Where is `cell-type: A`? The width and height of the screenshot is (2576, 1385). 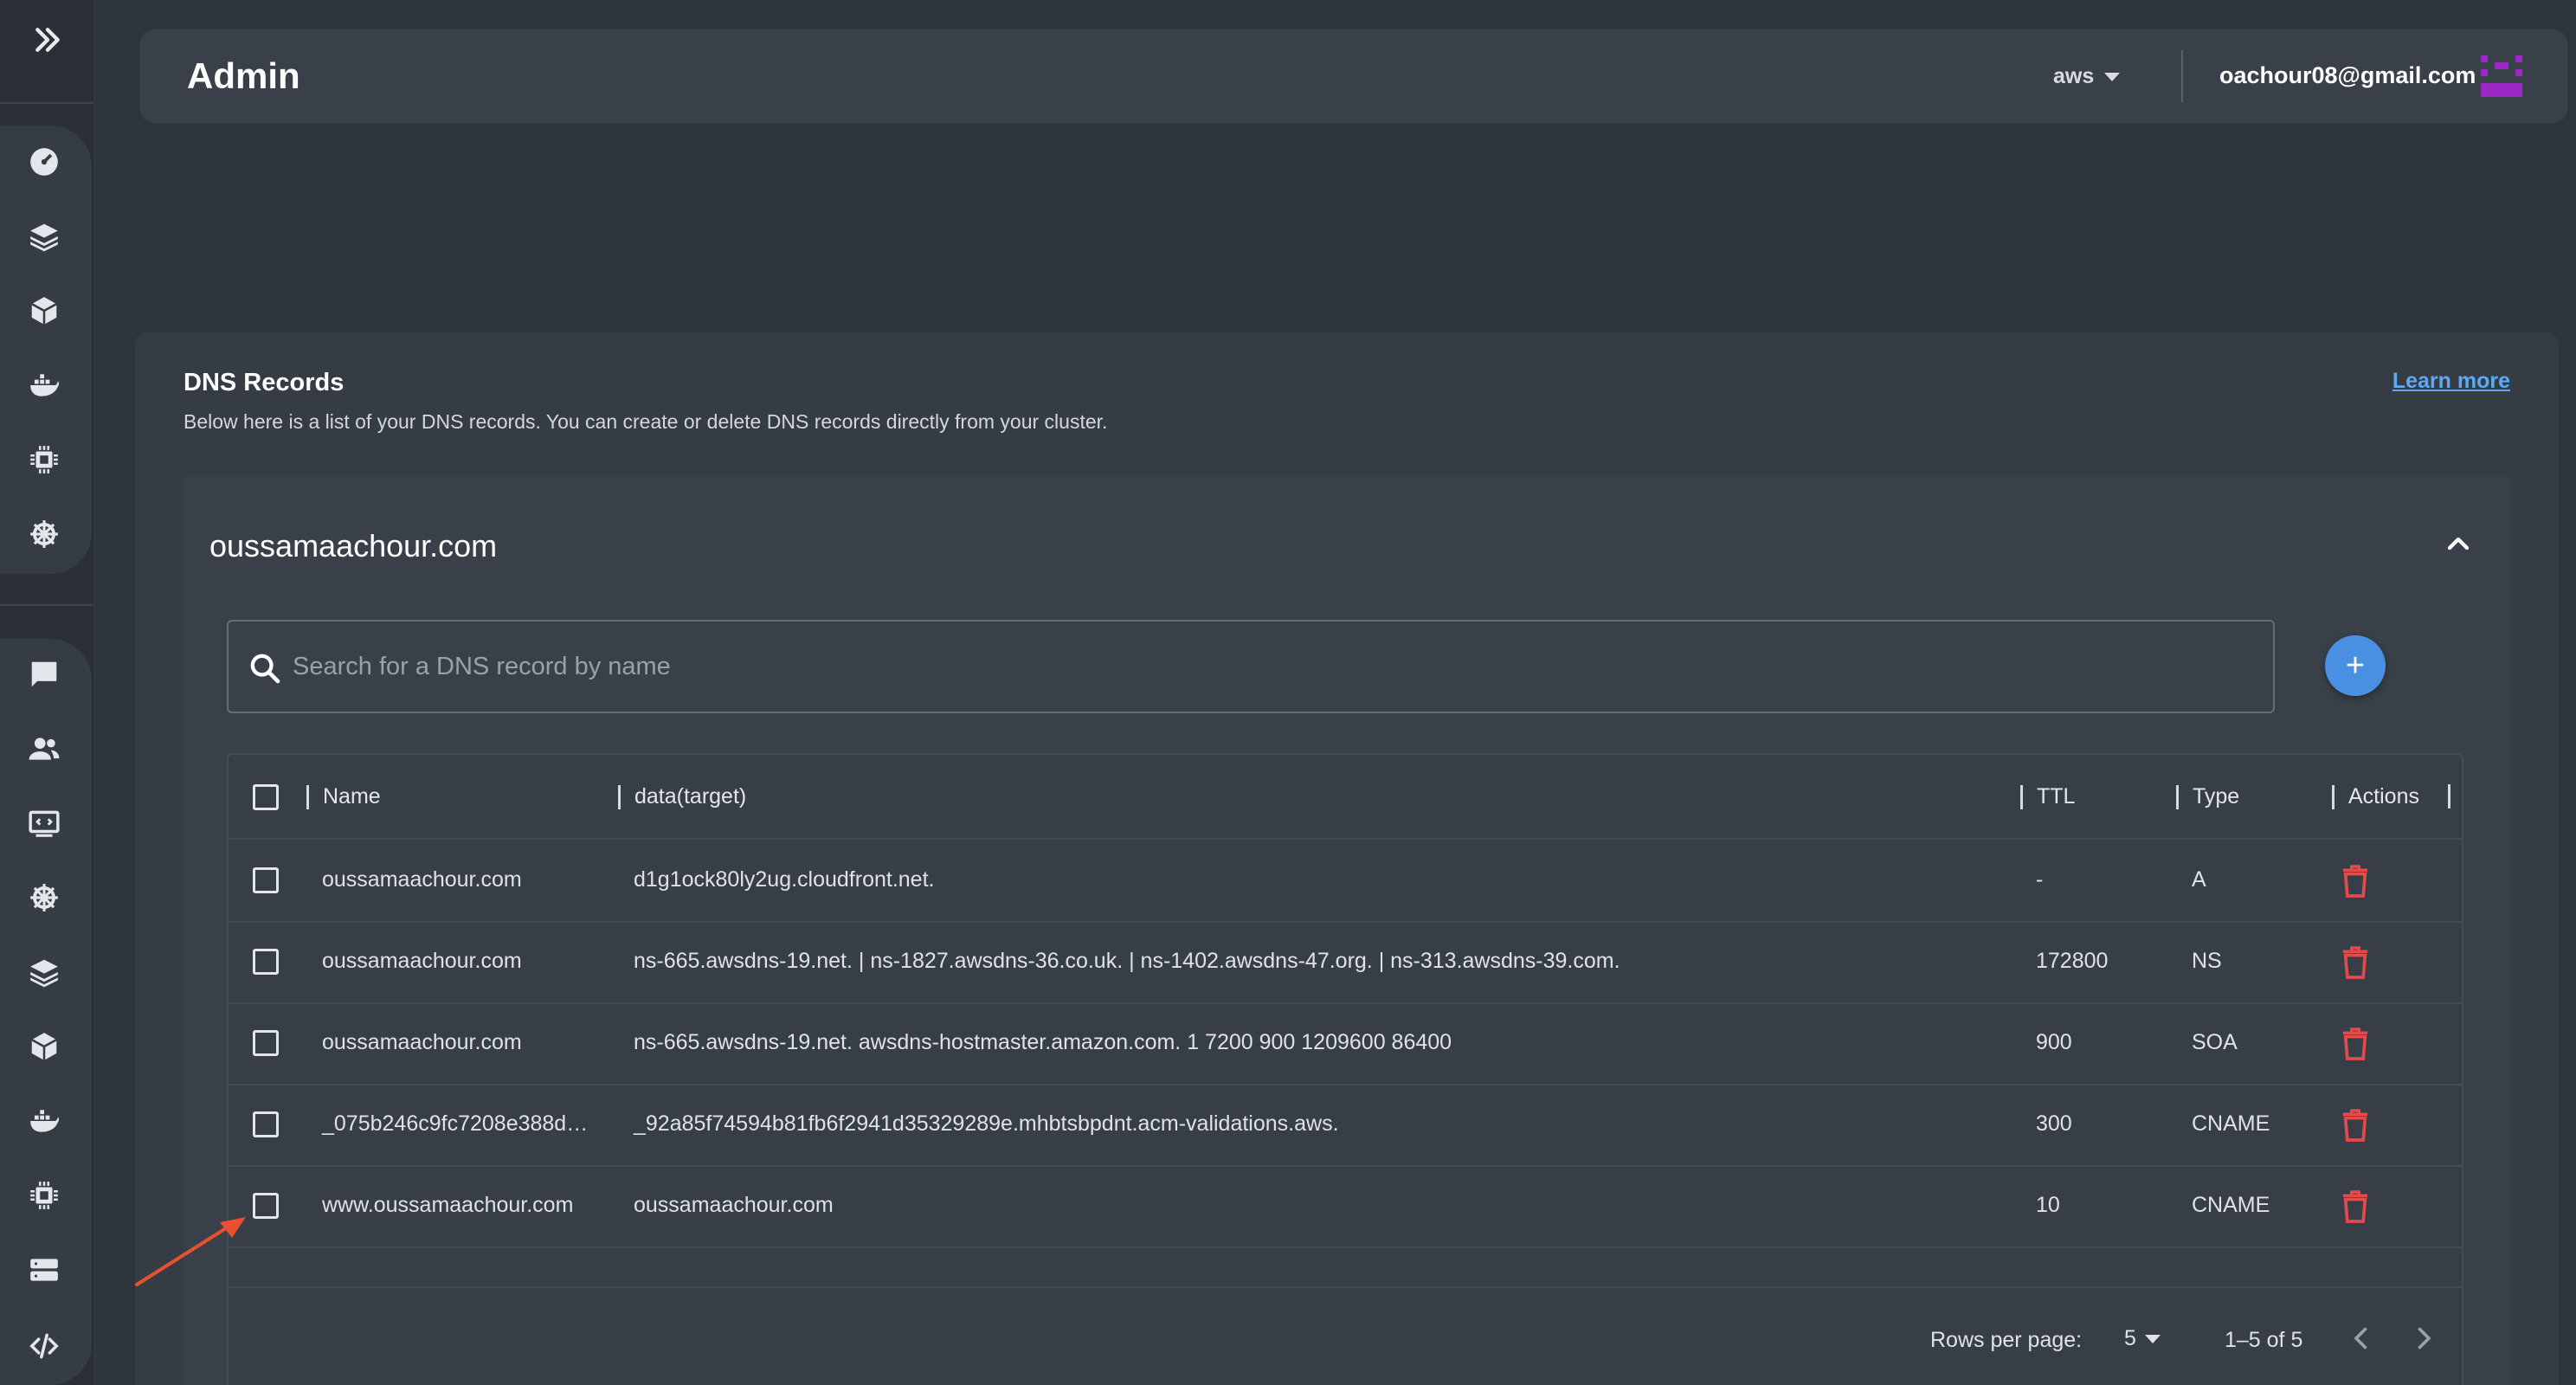
cell-type: A is located at coordinates (2199, 879).